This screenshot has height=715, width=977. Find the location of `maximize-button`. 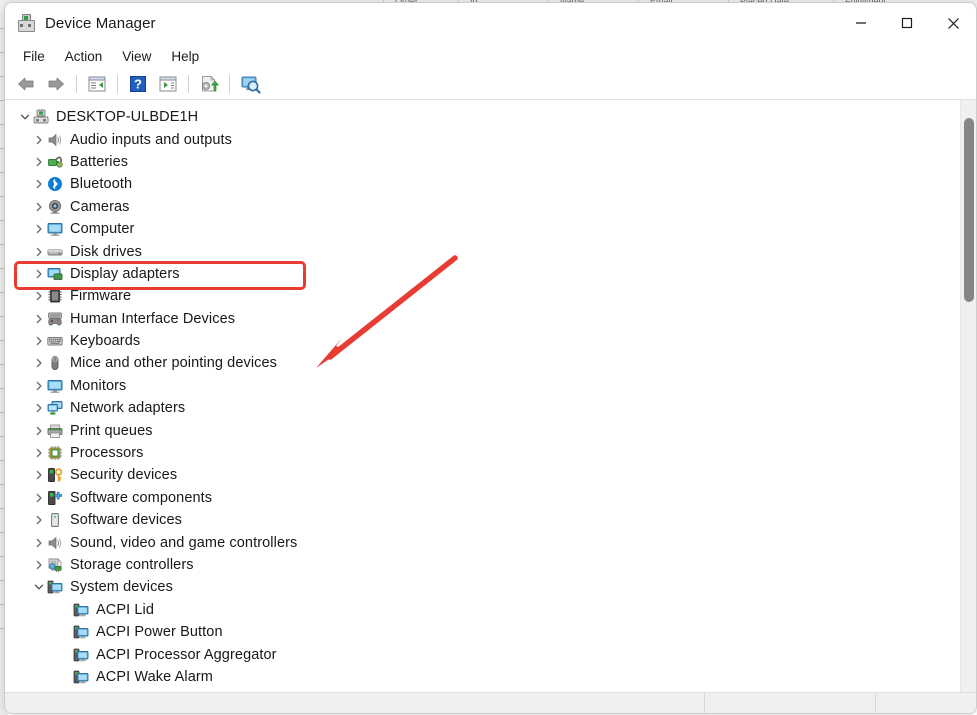

maximize-button is located at coordinates (907, 23).